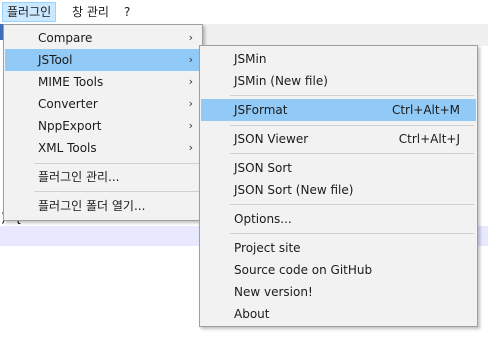 The image size is (488, 337). What do you see at coordinates (103, 126) in the screenshot?
I see `menu-item-nppexport: NppExport ›` at bounding box center [103, 126].